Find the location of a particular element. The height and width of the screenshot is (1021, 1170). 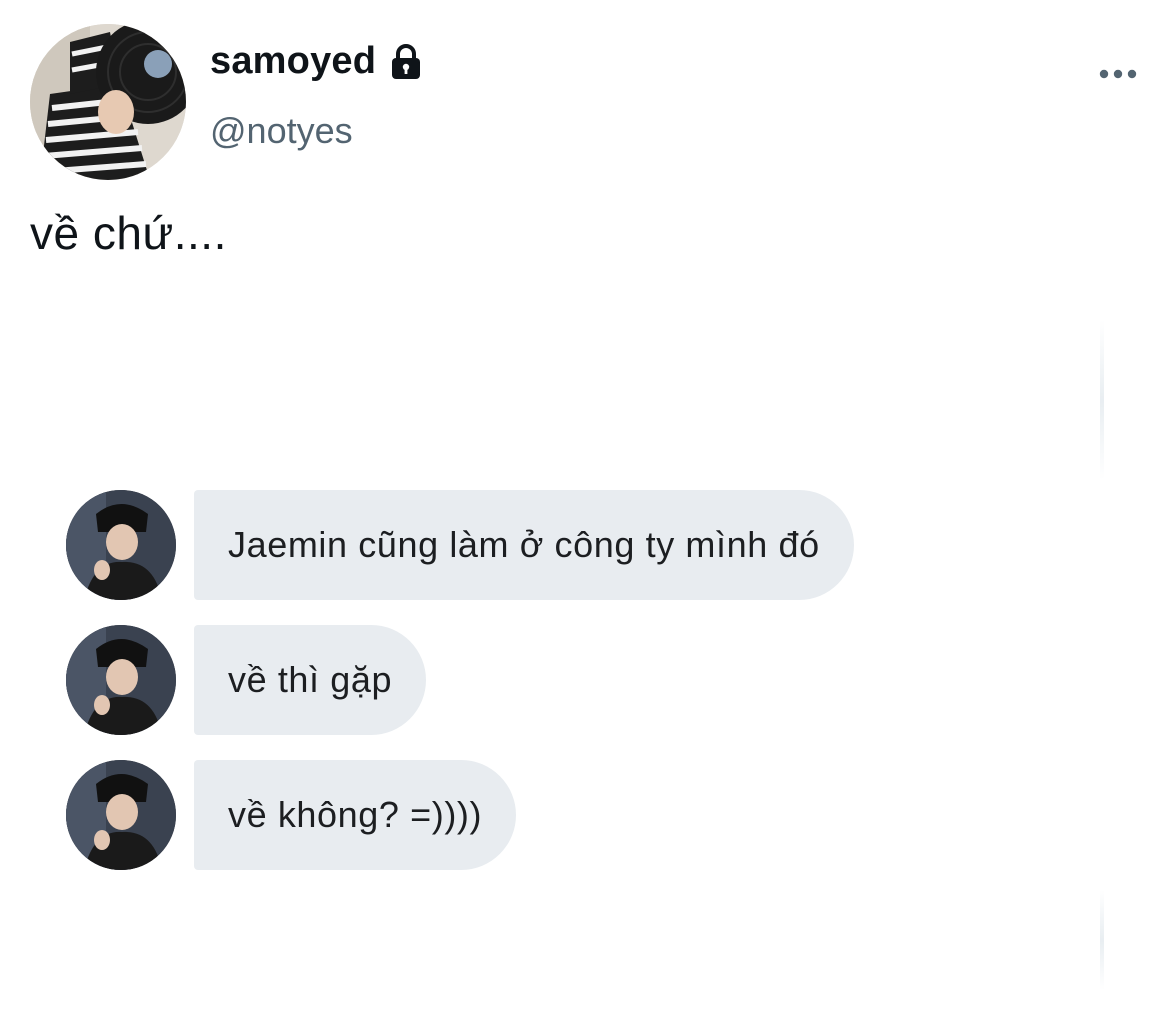

profile-avatar is located at coordinates (108, 102).